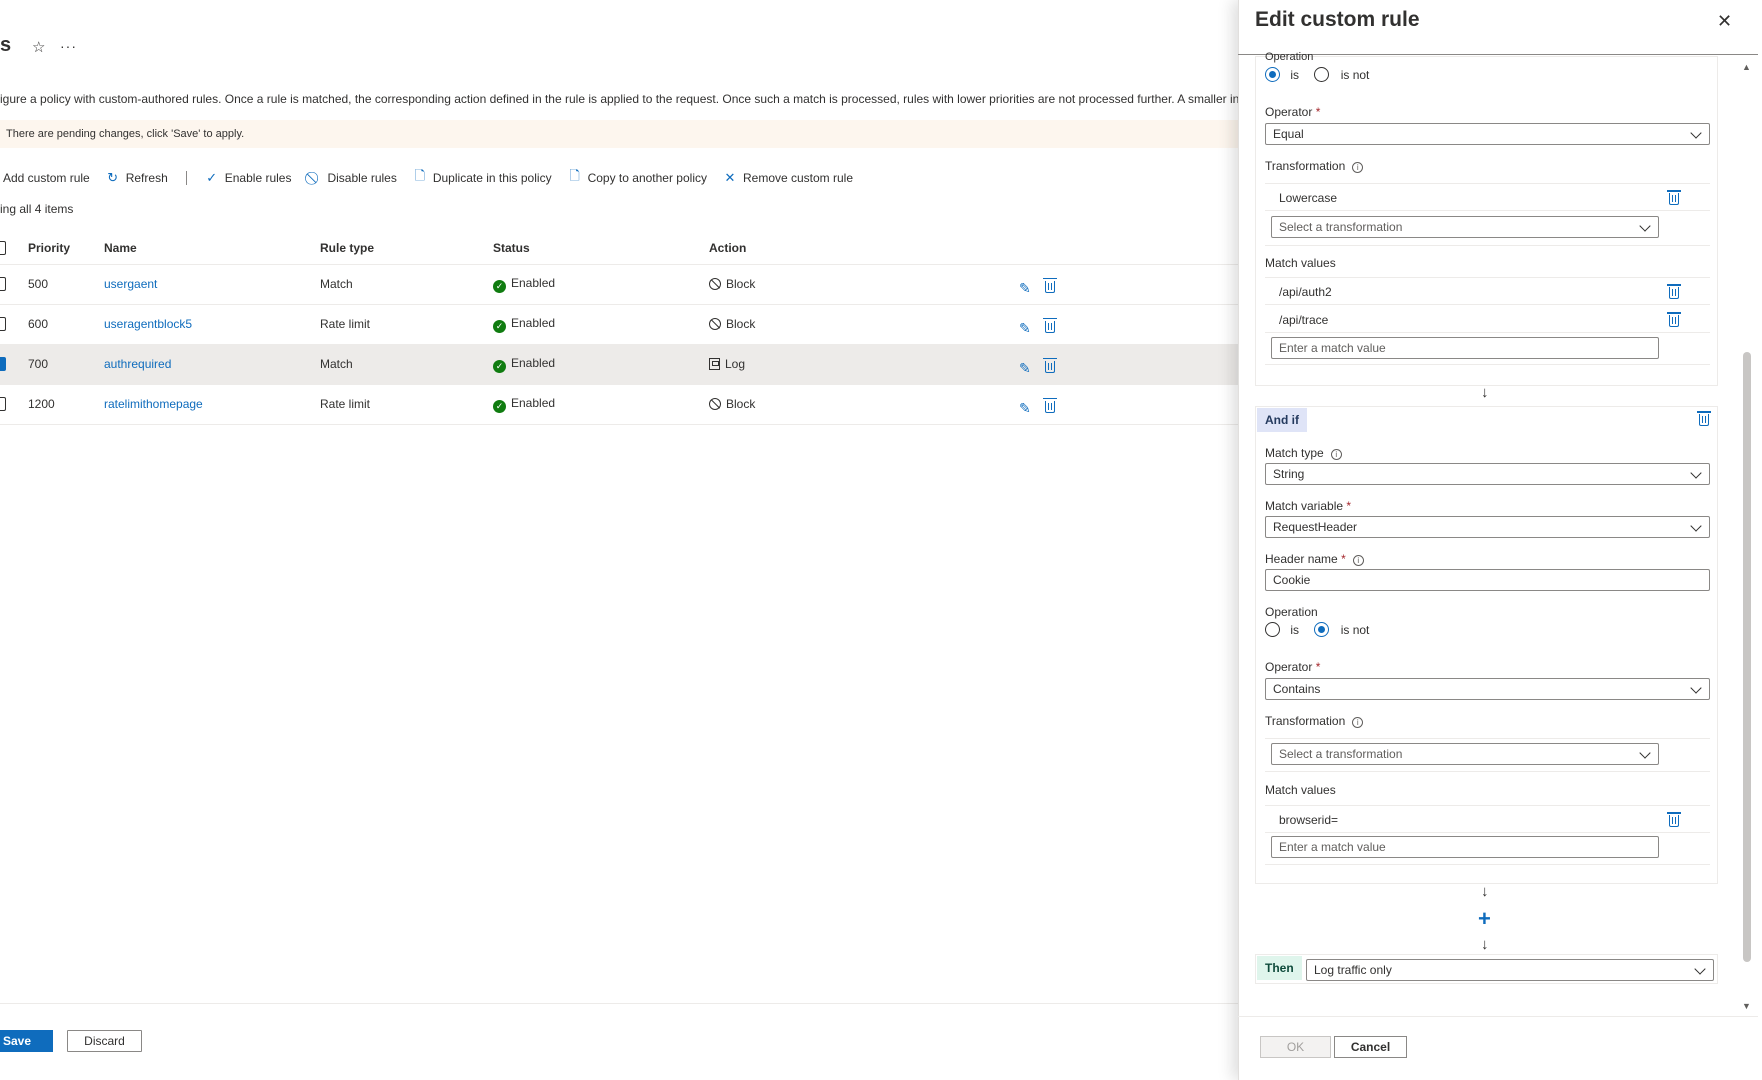 This screenshot has height=1080, width=1762. I want to click on row-checkbox-checked, so click(3, 364).